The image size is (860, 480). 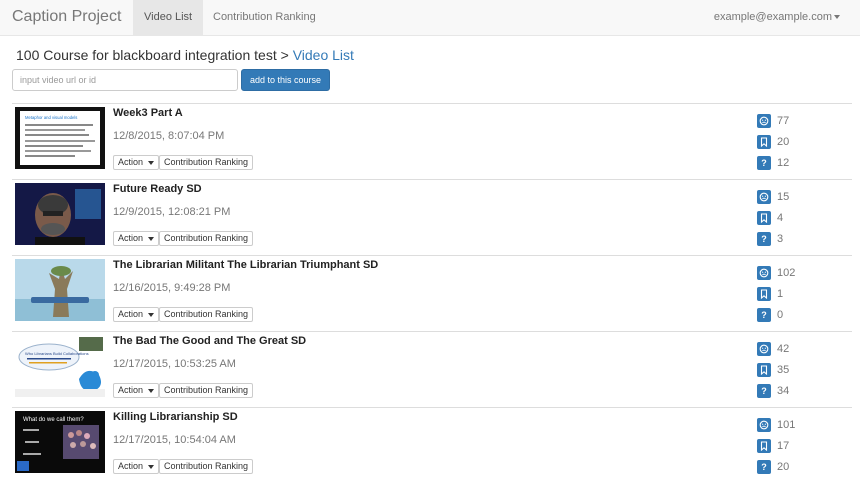 I want to click on video-thumbnail: Who Librarians Build Collaborations, so click(x=60, y=366).